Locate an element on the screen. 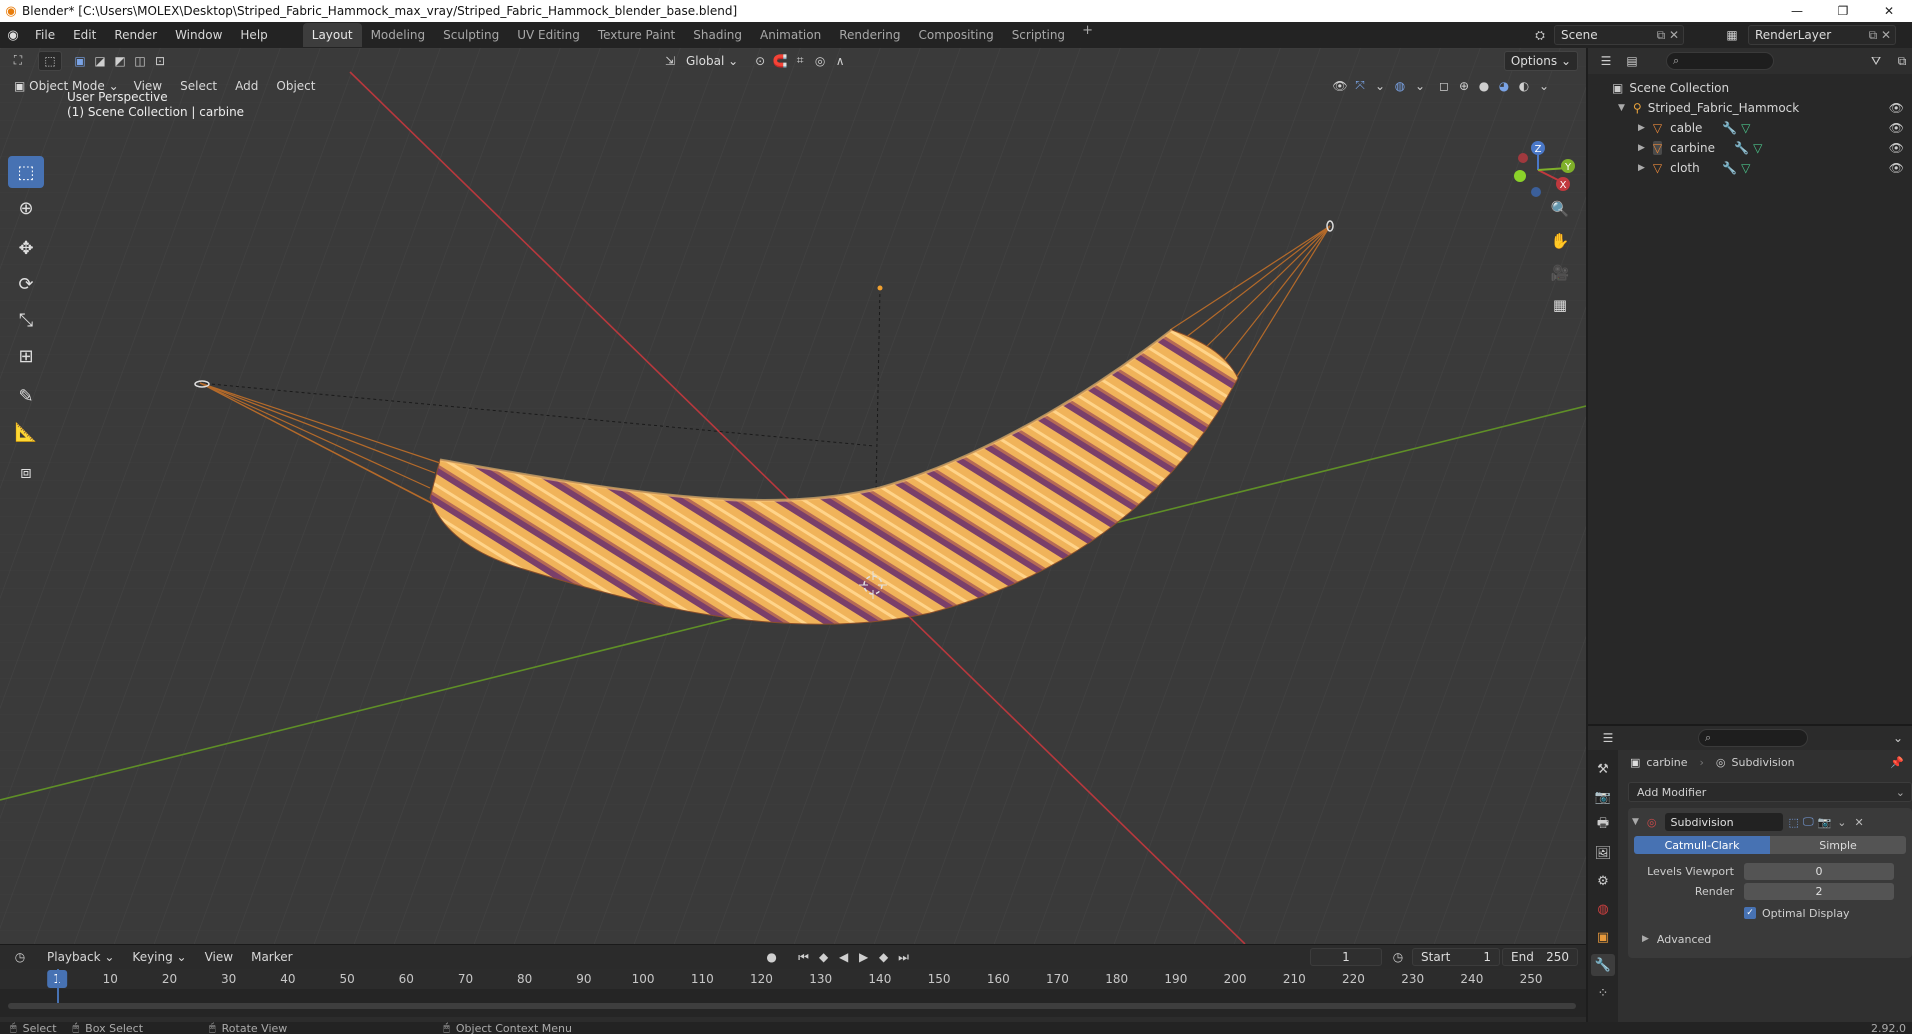  simple-button: Simple is located at coordinates (1838, 845).